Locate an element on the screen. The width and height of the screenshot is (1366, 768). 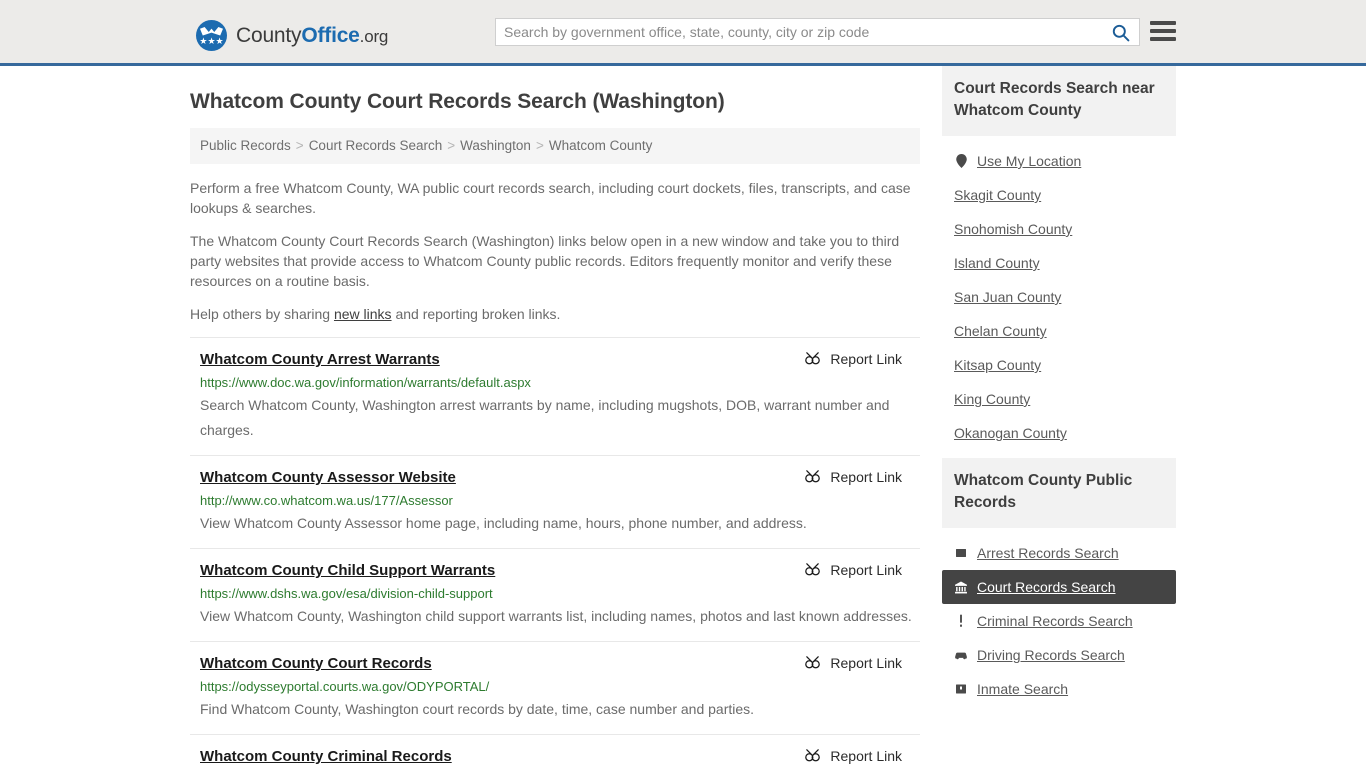
sidebar-item-snohomish-county: Snohomish County is located at coordinates (1059, 229).